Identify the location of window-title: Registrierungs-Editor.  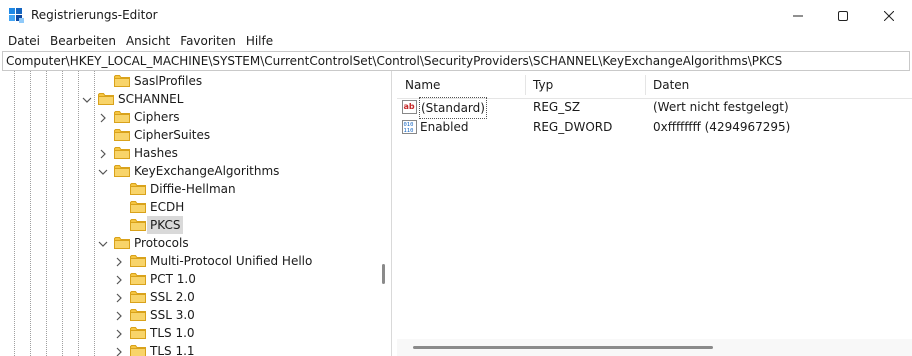
(94, 15).